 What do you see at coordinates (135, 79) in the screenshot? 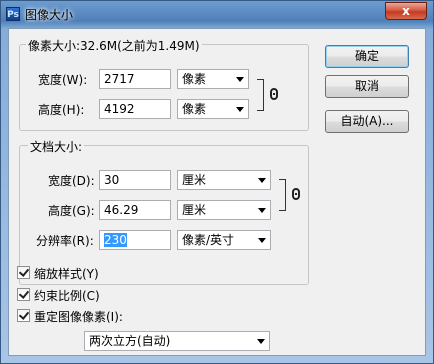
I see `pixel-width-input: 2717` at bounding box center [135, 79].